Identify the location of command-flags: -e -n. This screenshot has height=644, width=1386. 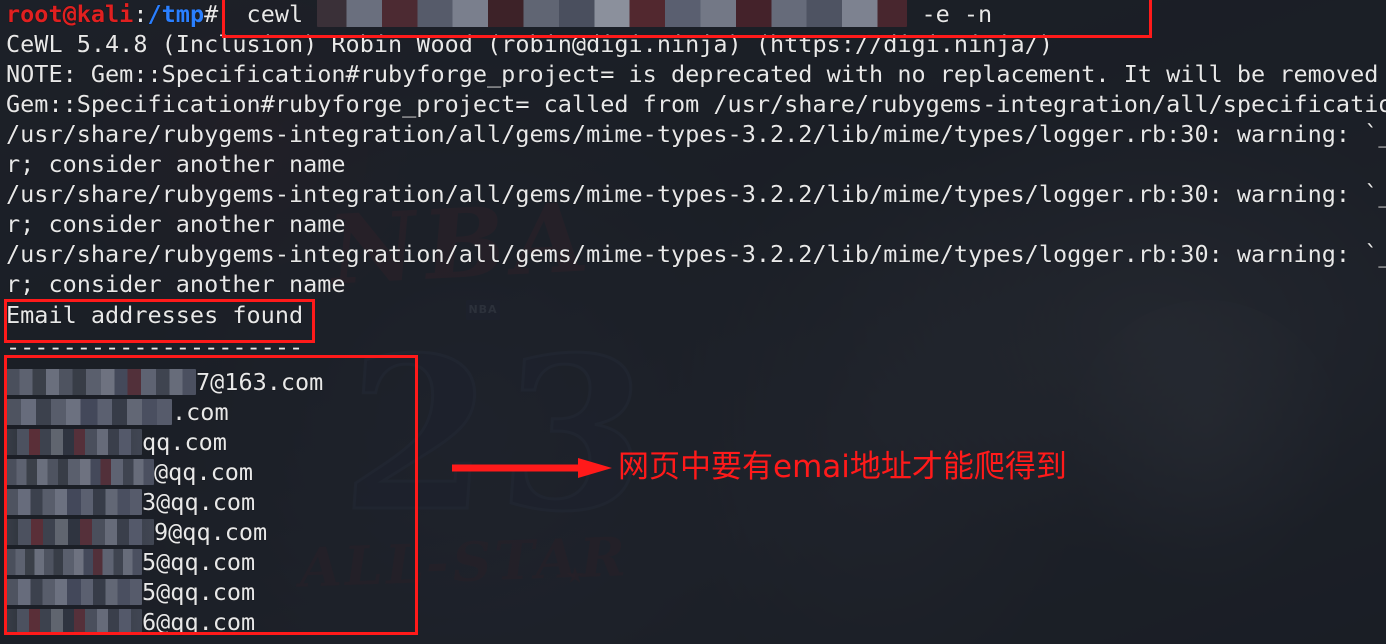
(957, 14).